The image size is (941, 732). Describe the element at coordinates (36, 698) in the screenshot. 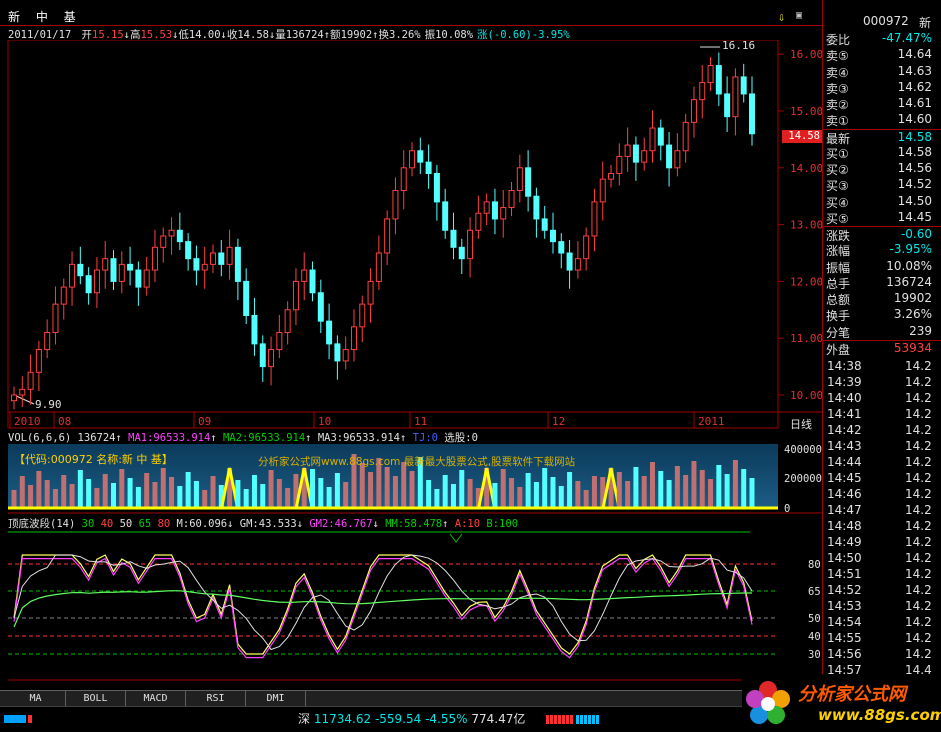

I see `tab-ma: MA` at that location.